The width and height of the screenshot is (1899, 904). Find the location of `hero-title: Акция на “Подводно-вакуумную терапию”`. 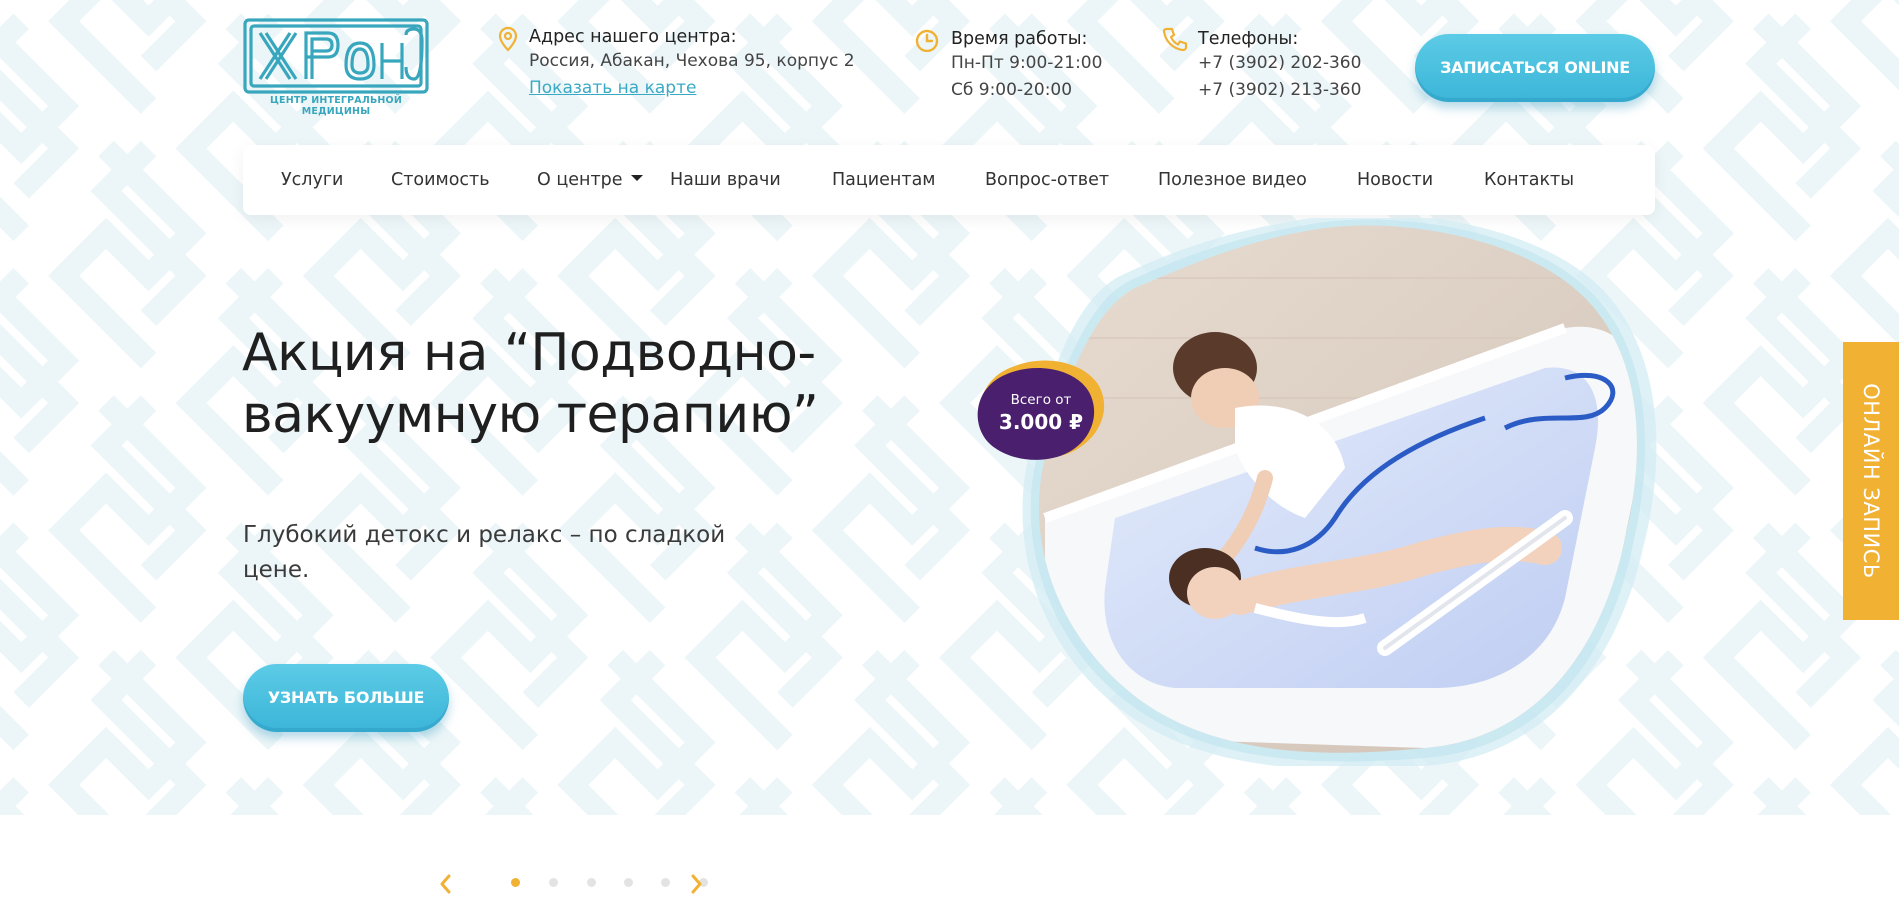

hero-title: Акция на “Подводно-вакуумную терапию” is located at coordinates (530, 384).